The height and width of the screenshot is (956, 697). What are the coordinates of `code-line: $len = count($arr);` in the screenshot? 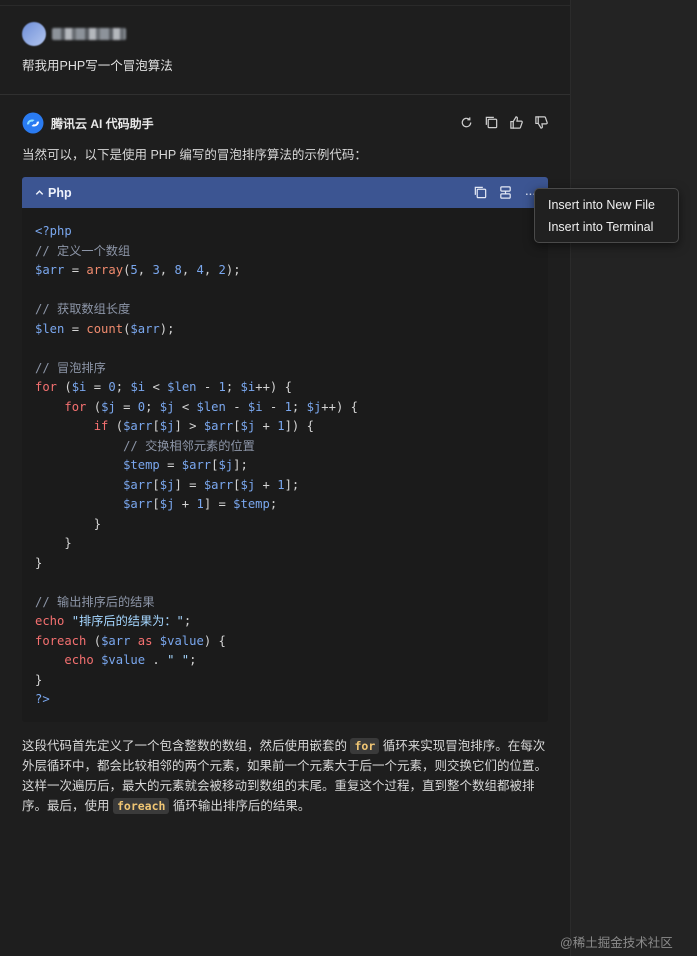 It's located at (105, 328).